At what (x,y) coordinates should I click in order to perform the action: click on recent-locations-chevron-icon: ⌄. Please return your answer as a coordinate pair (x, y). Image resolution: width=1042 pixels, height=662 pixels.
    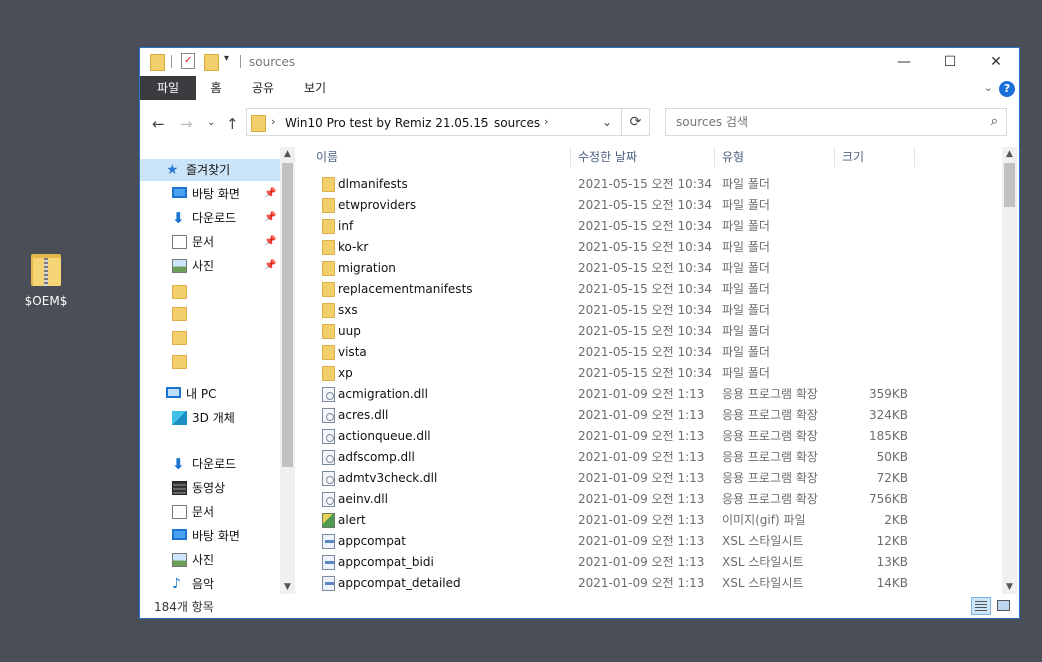
    Looking at the image, I should click on (211, 122).